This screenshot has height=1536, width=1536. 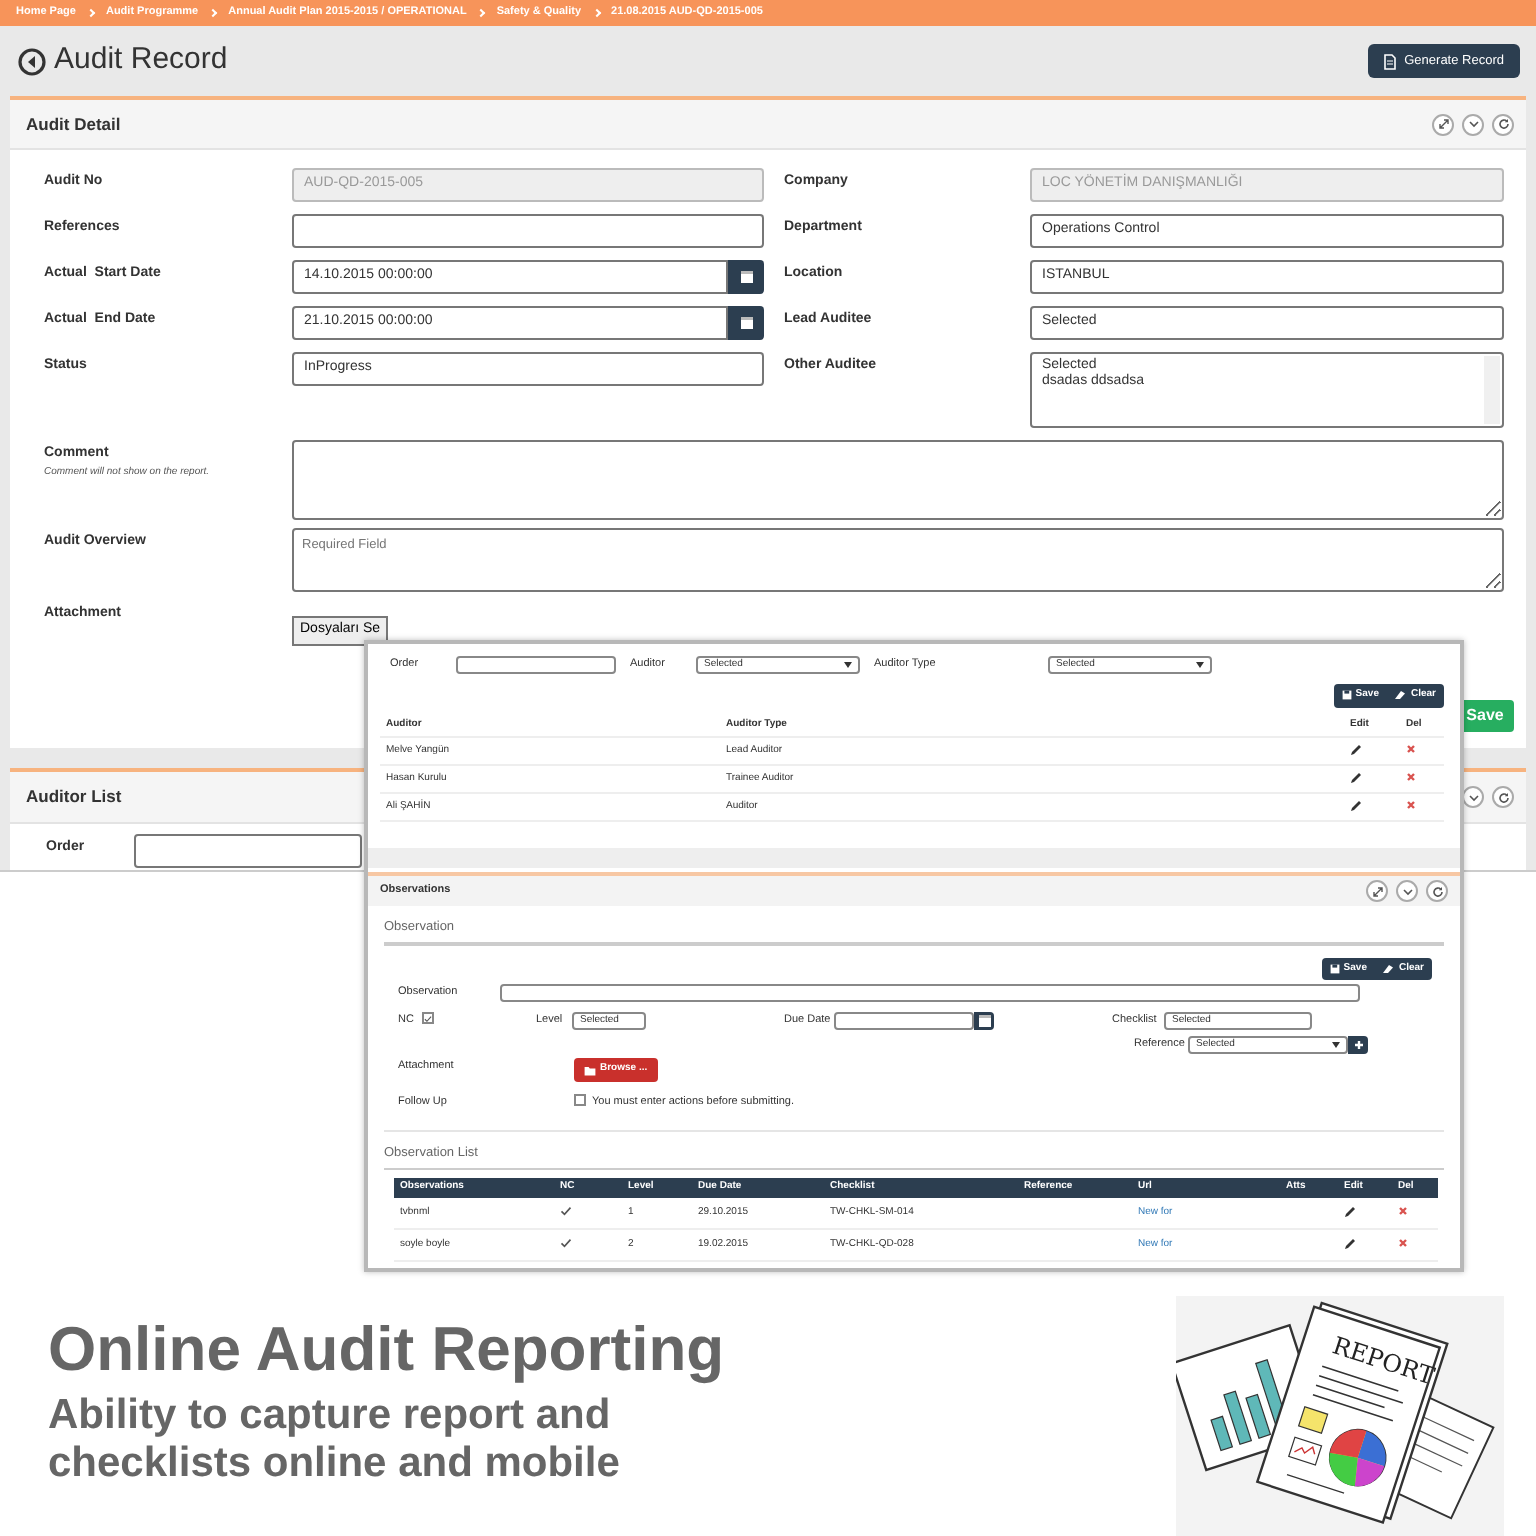 What do you see at coordinates (1492, 390) in the screenshot?
I see `scrollbar` at bounding box center [1492, 390].